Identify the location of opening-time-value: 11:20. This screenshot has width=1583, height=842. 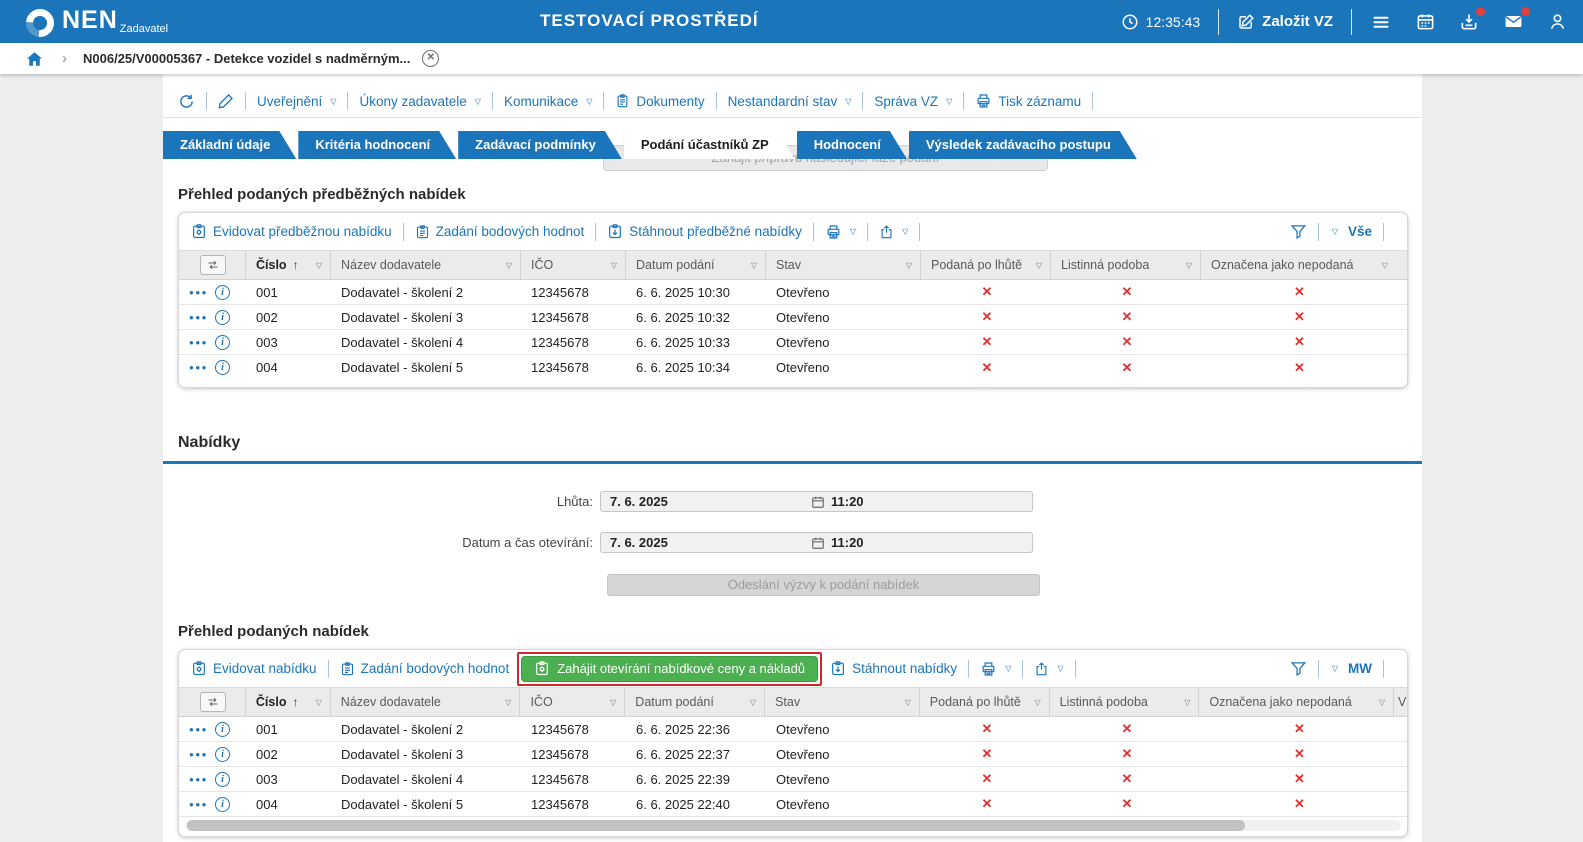
(847, 542).